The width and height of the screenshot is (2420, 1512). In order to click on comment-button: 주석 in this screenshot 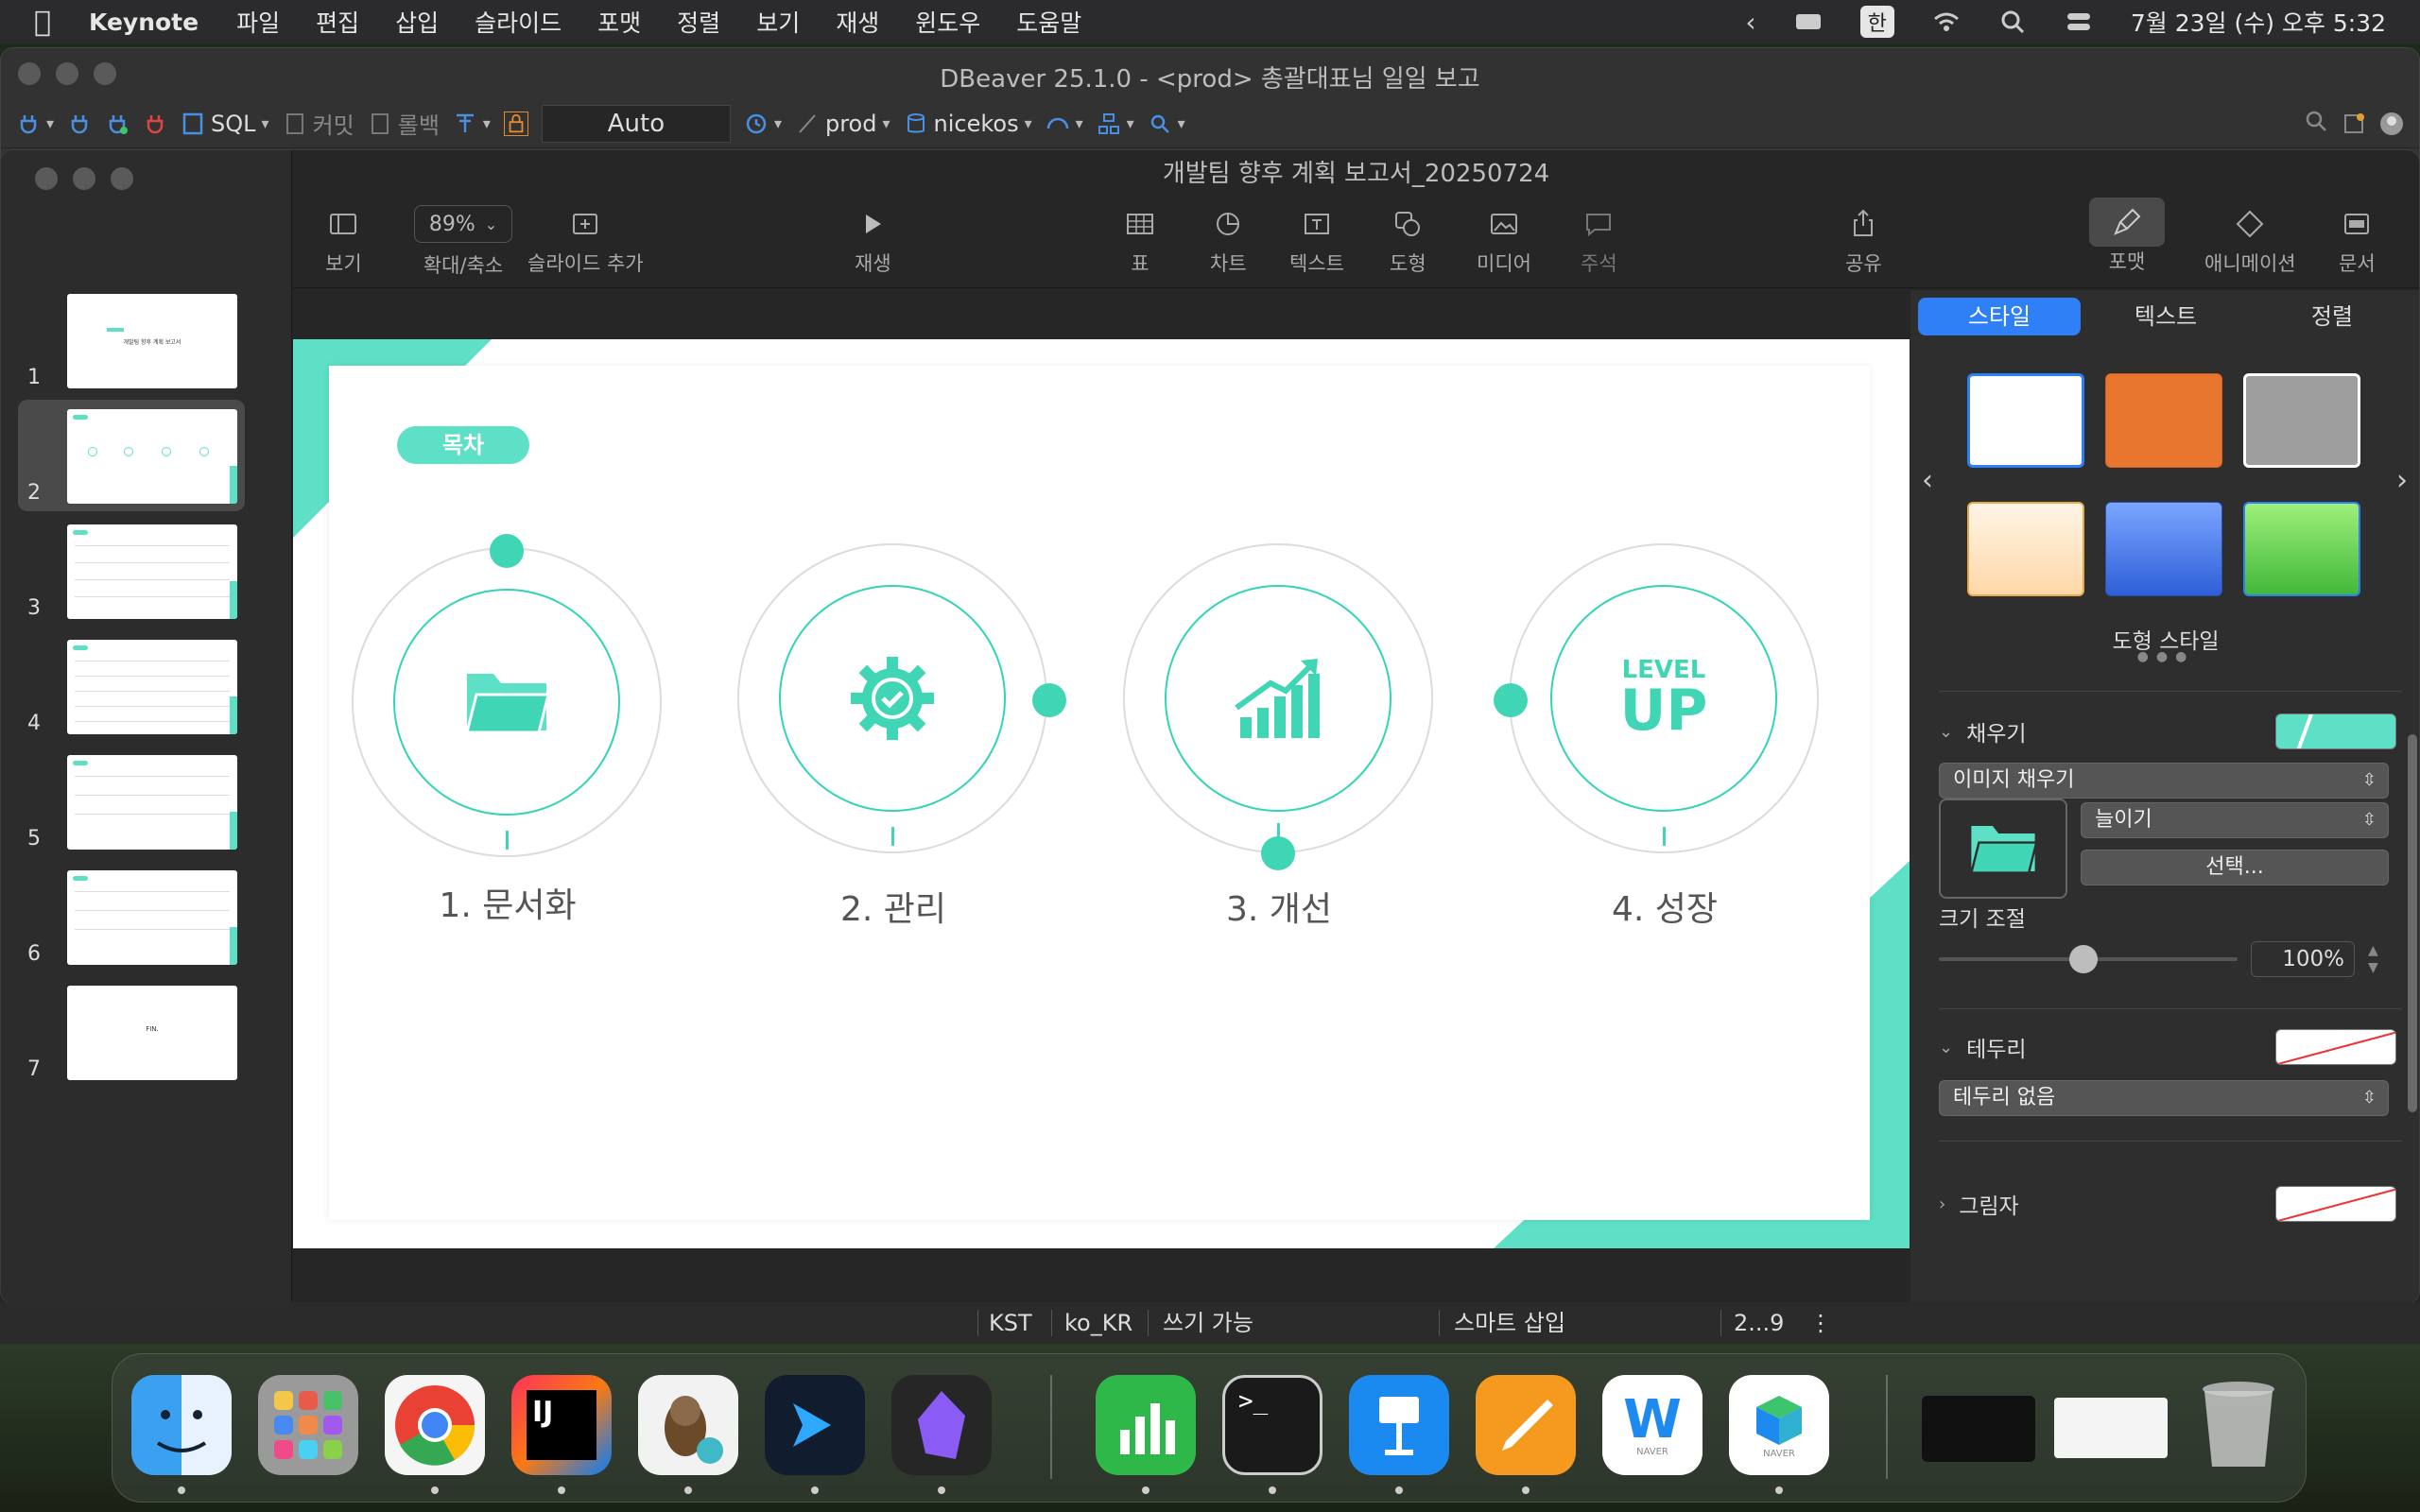, I will do `click(1599, 237)`.